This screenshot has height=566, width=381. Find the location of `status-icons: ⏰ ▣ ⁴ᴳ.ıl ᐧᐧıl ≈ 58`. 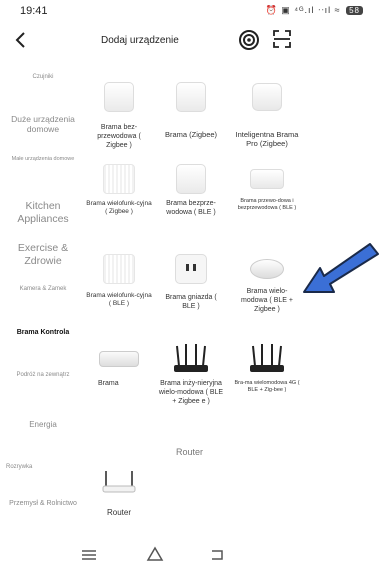

status-icons: ⏰ ▣ ⁴ᴳ.ıl ᐧᐧıl ≈ 58 is located at coordinates (314, 10).